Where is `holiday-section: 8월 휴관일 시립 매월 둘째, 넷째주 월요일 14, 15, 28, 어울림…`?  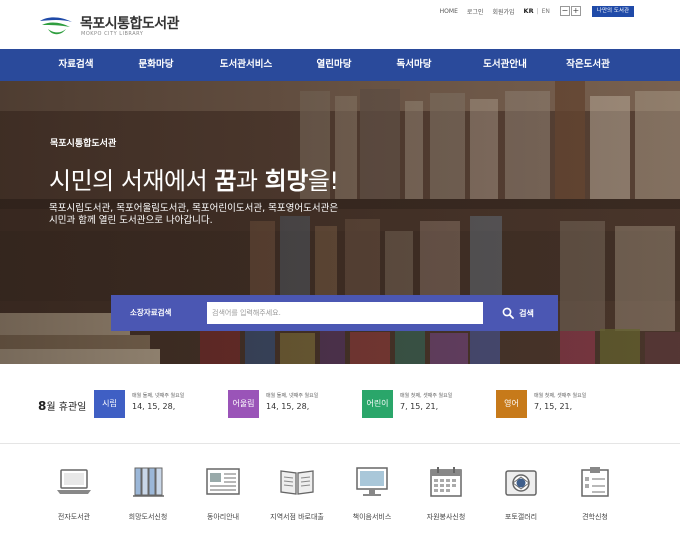 holiday-section: 8월 휴관일 시립 매월 둘째, 넷째주 월요일 14, 15, 28, 어울림… is located at coordinates (340, 404).